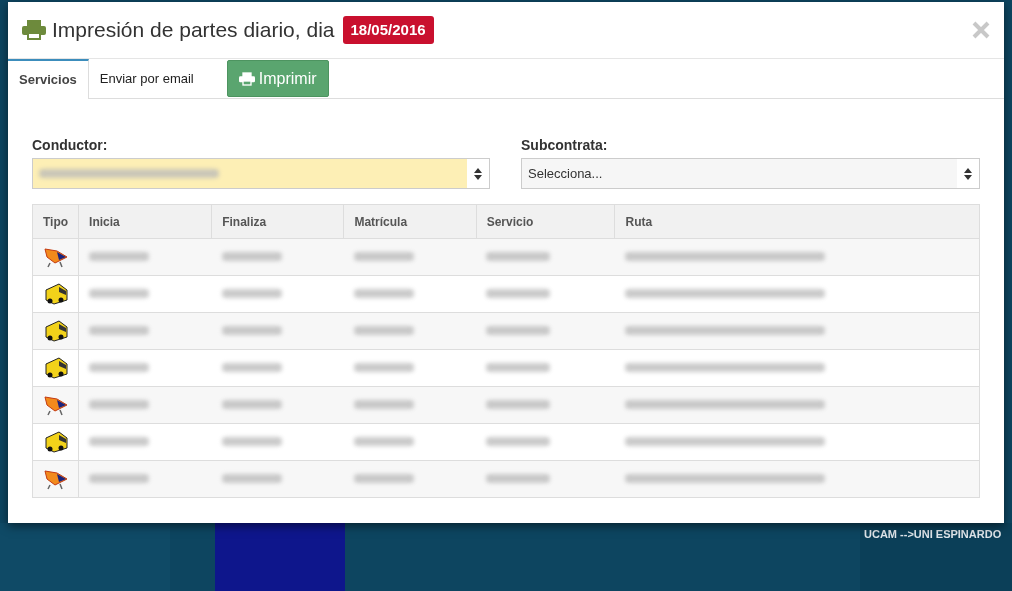 Image resolution: width=1012 pixels, height=591 pixels. I want to click on route-label: UCAM -->UNI ESPINARDO, so click(933, 534).